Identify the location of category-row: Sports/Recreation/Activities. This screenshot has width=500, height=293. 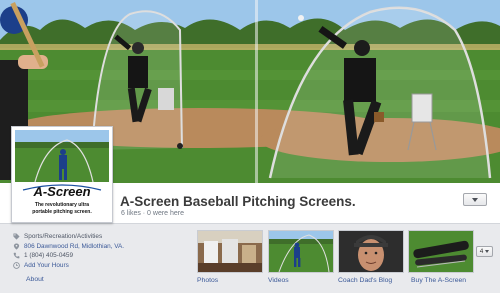
(98, 237).